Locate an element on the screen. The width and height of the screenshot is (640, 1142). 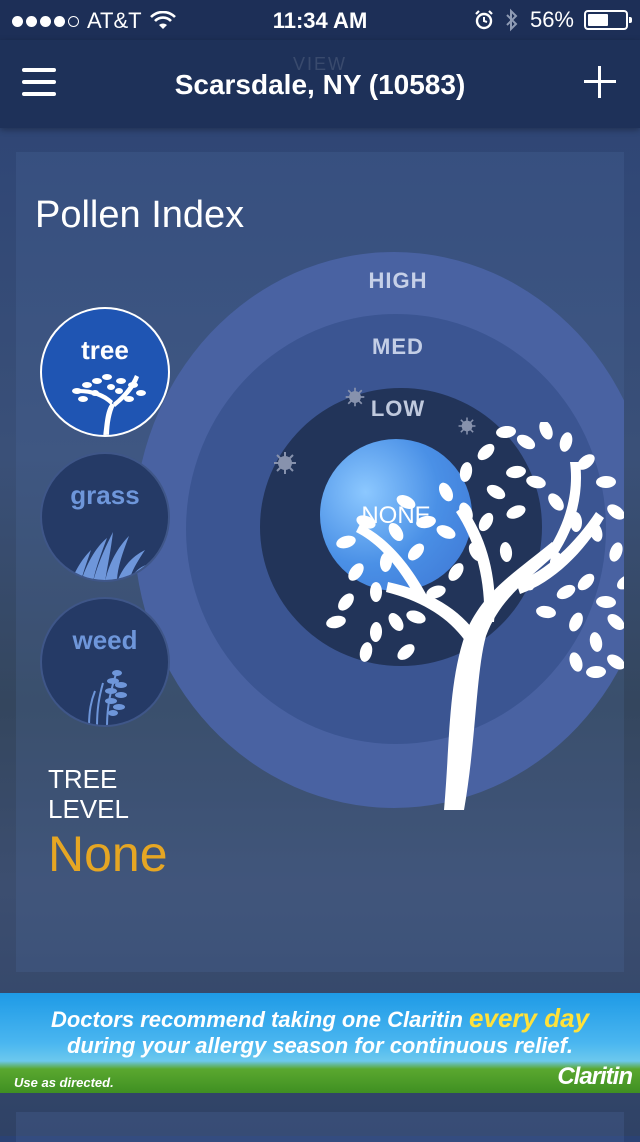
ad-disclaimer: Use as directed. is located at coordinates (64, 1082).